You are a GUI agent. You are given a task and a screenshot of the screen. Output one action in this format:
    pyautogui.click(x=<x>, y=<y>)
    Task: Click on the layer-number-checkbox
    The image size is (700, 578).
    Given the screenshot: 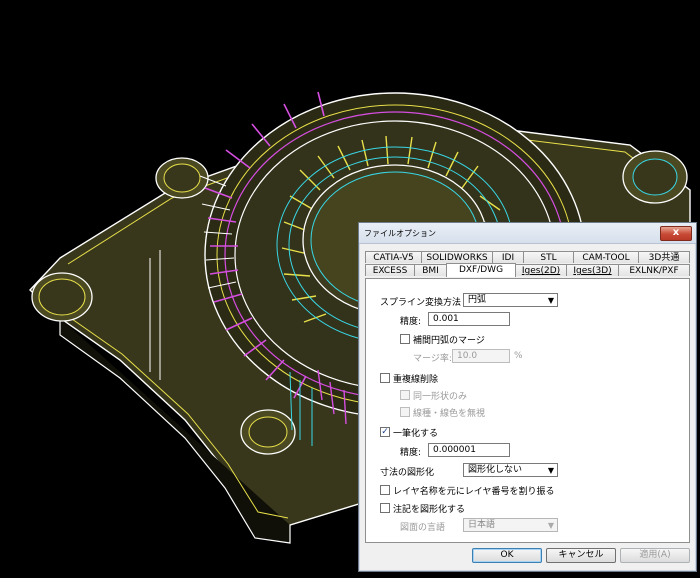 What is the action you would take?
    pyautogui.click(x=385, y=490)
    